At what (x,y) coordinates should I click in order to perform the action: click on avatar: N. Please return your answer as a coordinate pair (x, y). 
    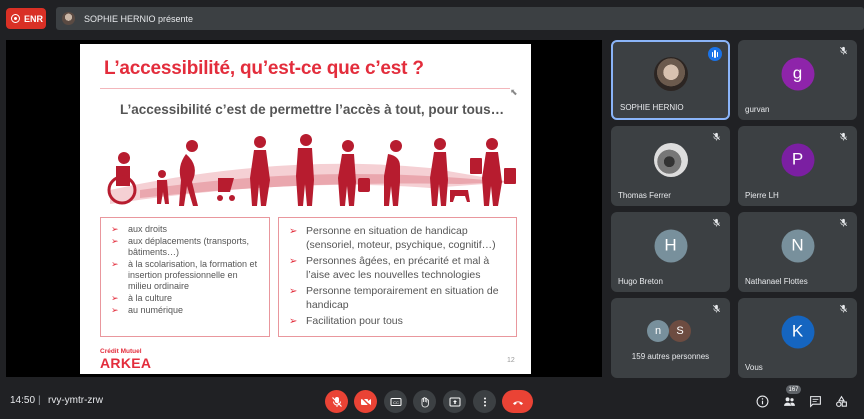
    Looking at the image, I should click on (797, 246).